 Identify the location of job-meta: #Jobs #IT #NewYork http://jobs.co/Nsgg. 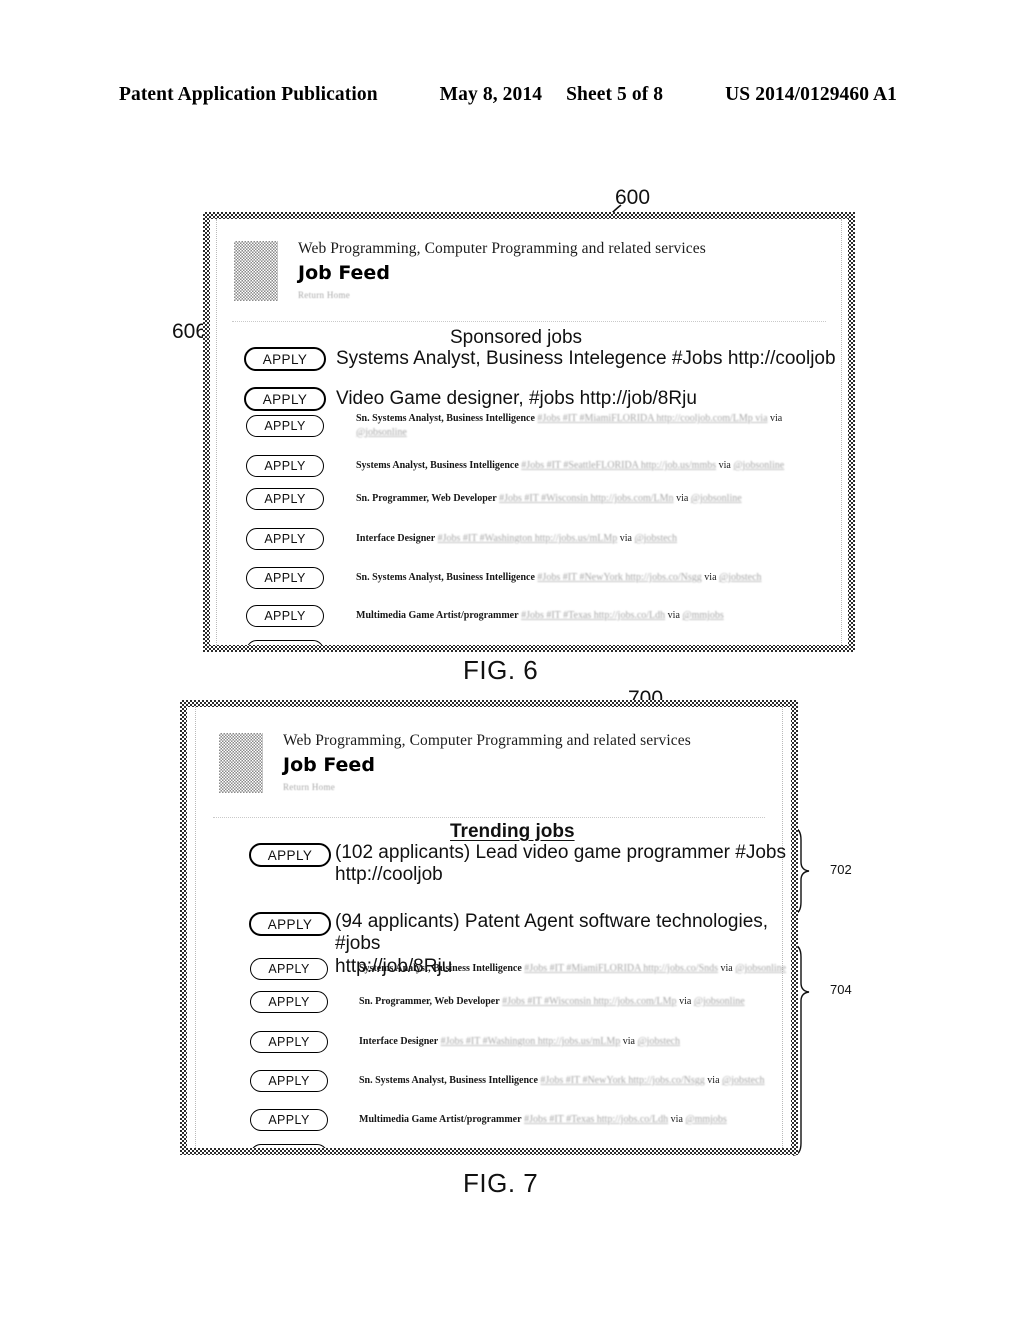
(622, 1080).